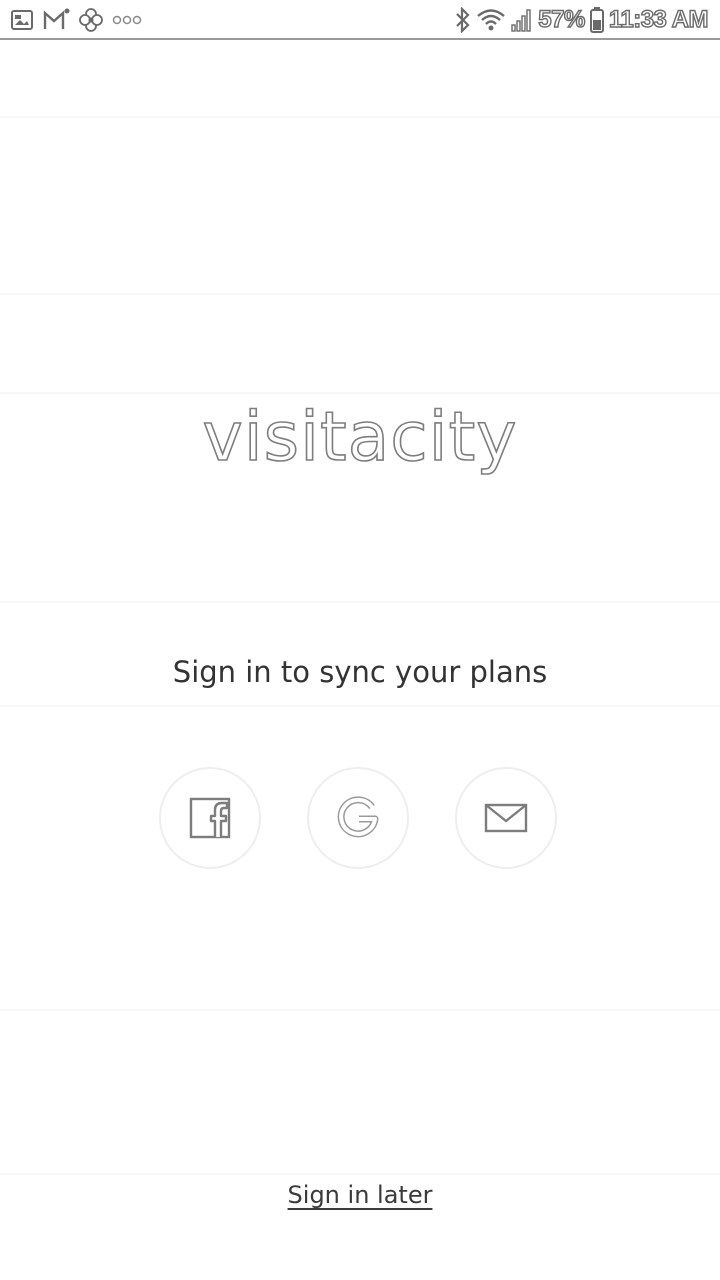  I want to click on google-icon, so click(358, 818).